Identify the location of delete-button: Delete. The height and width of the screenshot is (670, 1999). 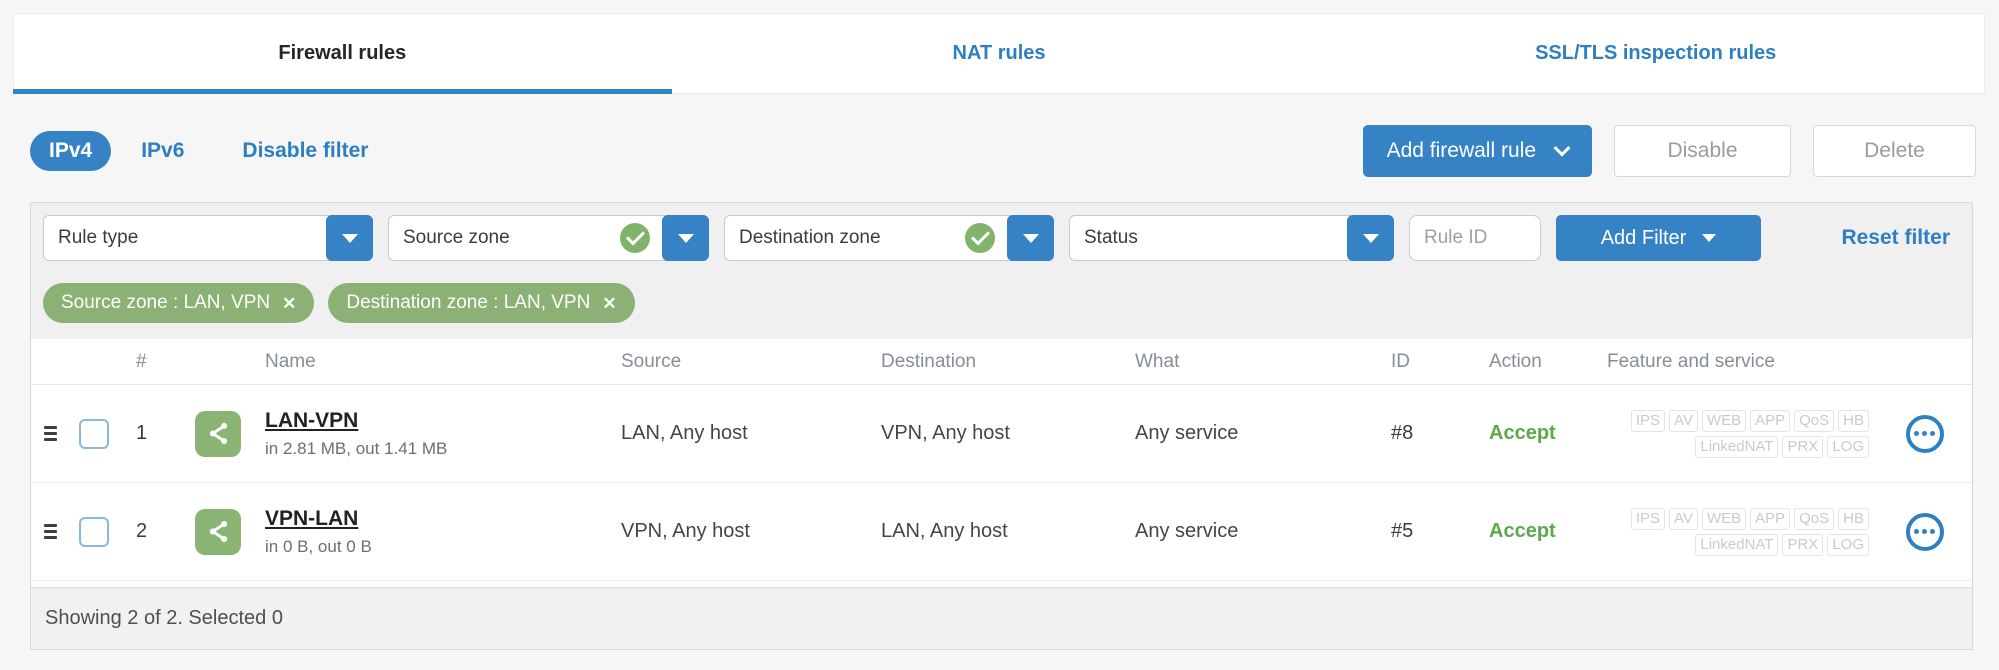
(1894, 151).